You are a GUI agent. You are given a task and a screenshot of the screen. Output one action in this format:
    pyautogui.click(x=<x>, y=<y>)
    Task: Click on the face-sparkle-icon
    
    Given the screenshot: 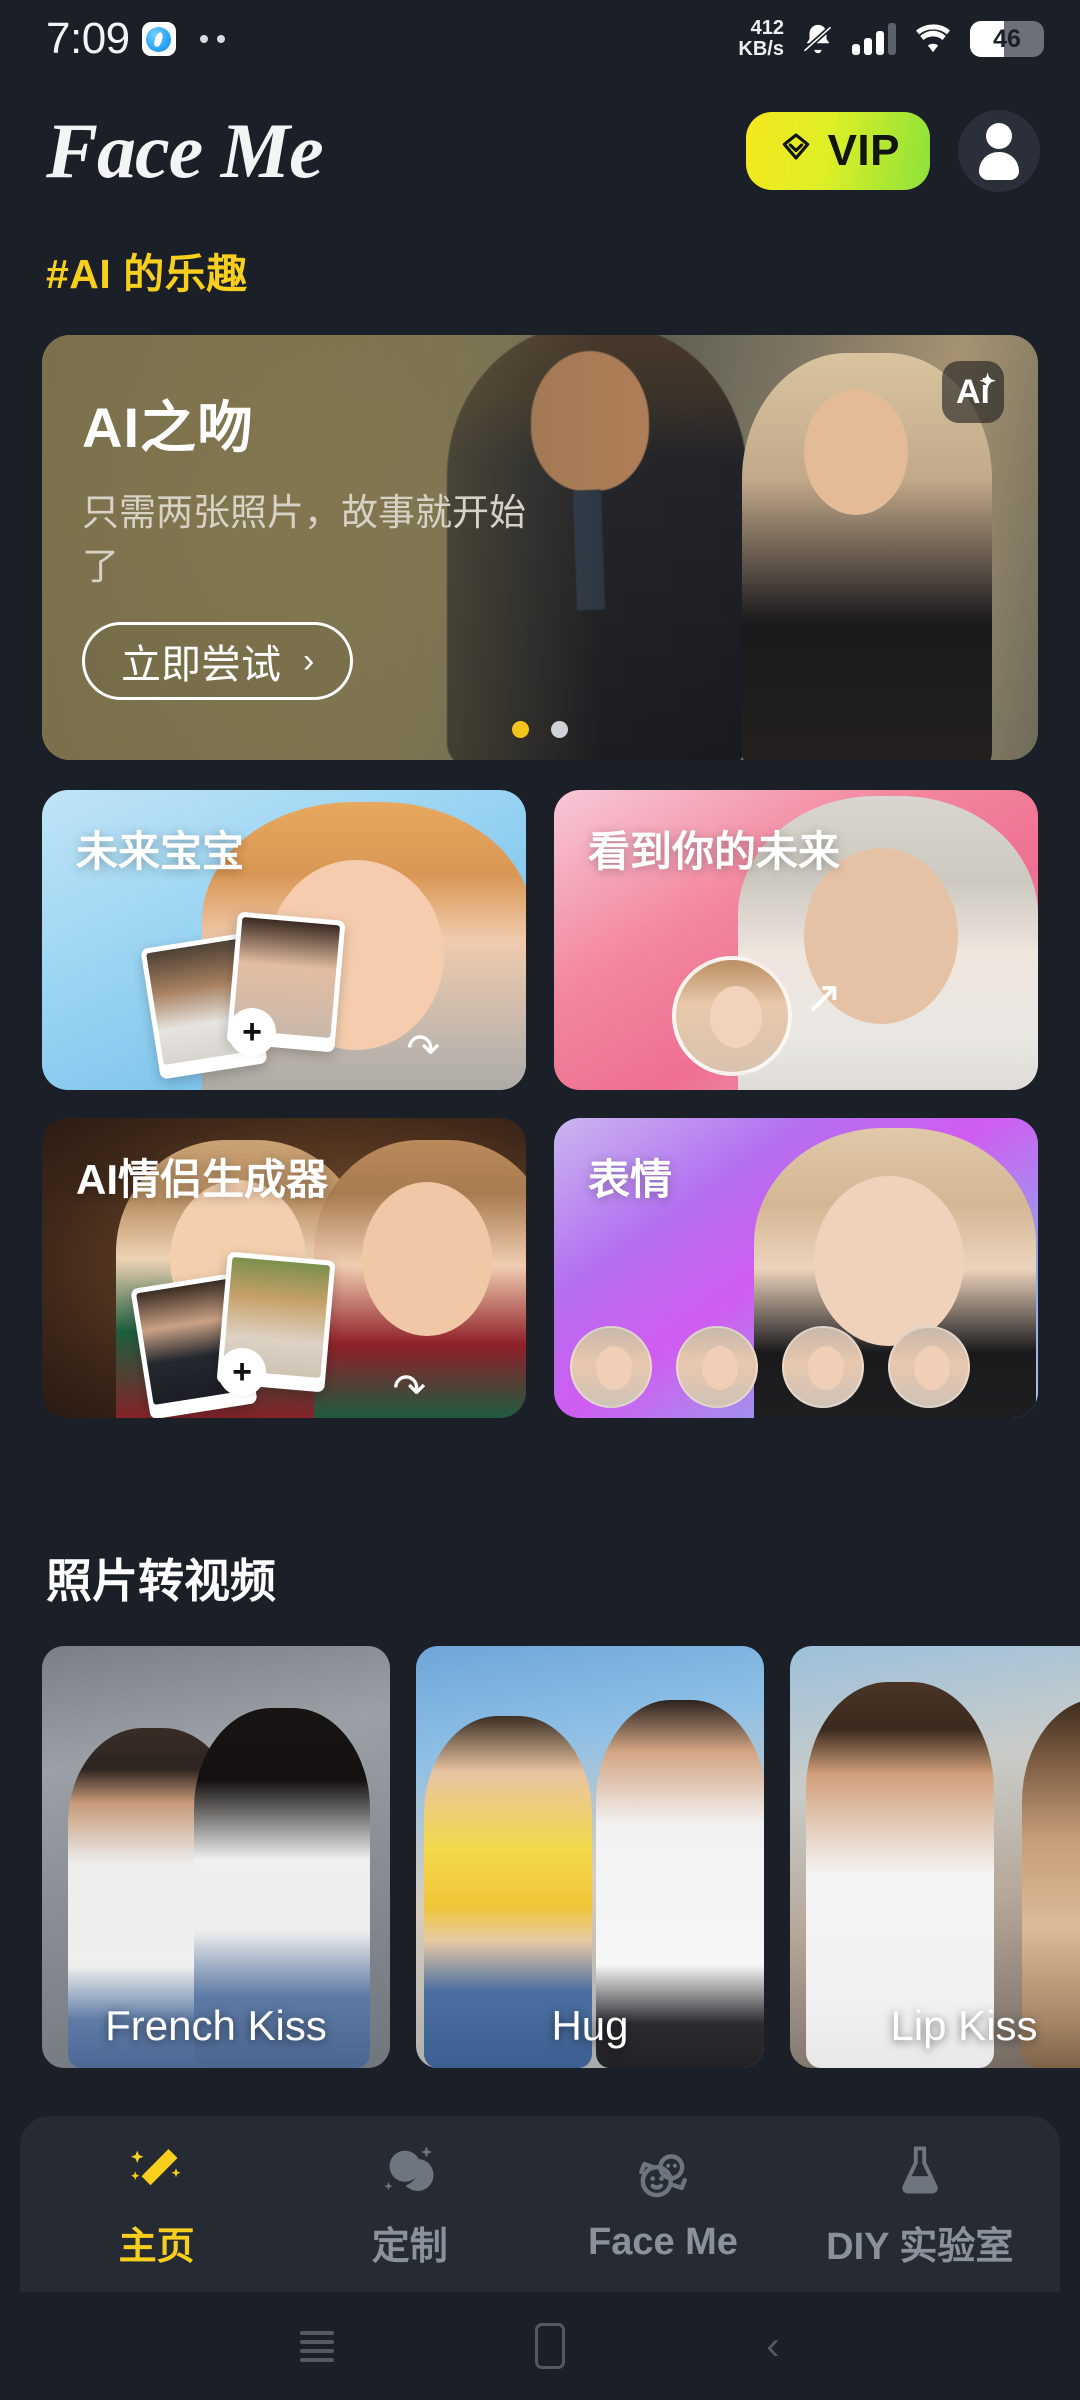 What is the action you would take?
    pyautogui.click(x=410, y=2170)
    